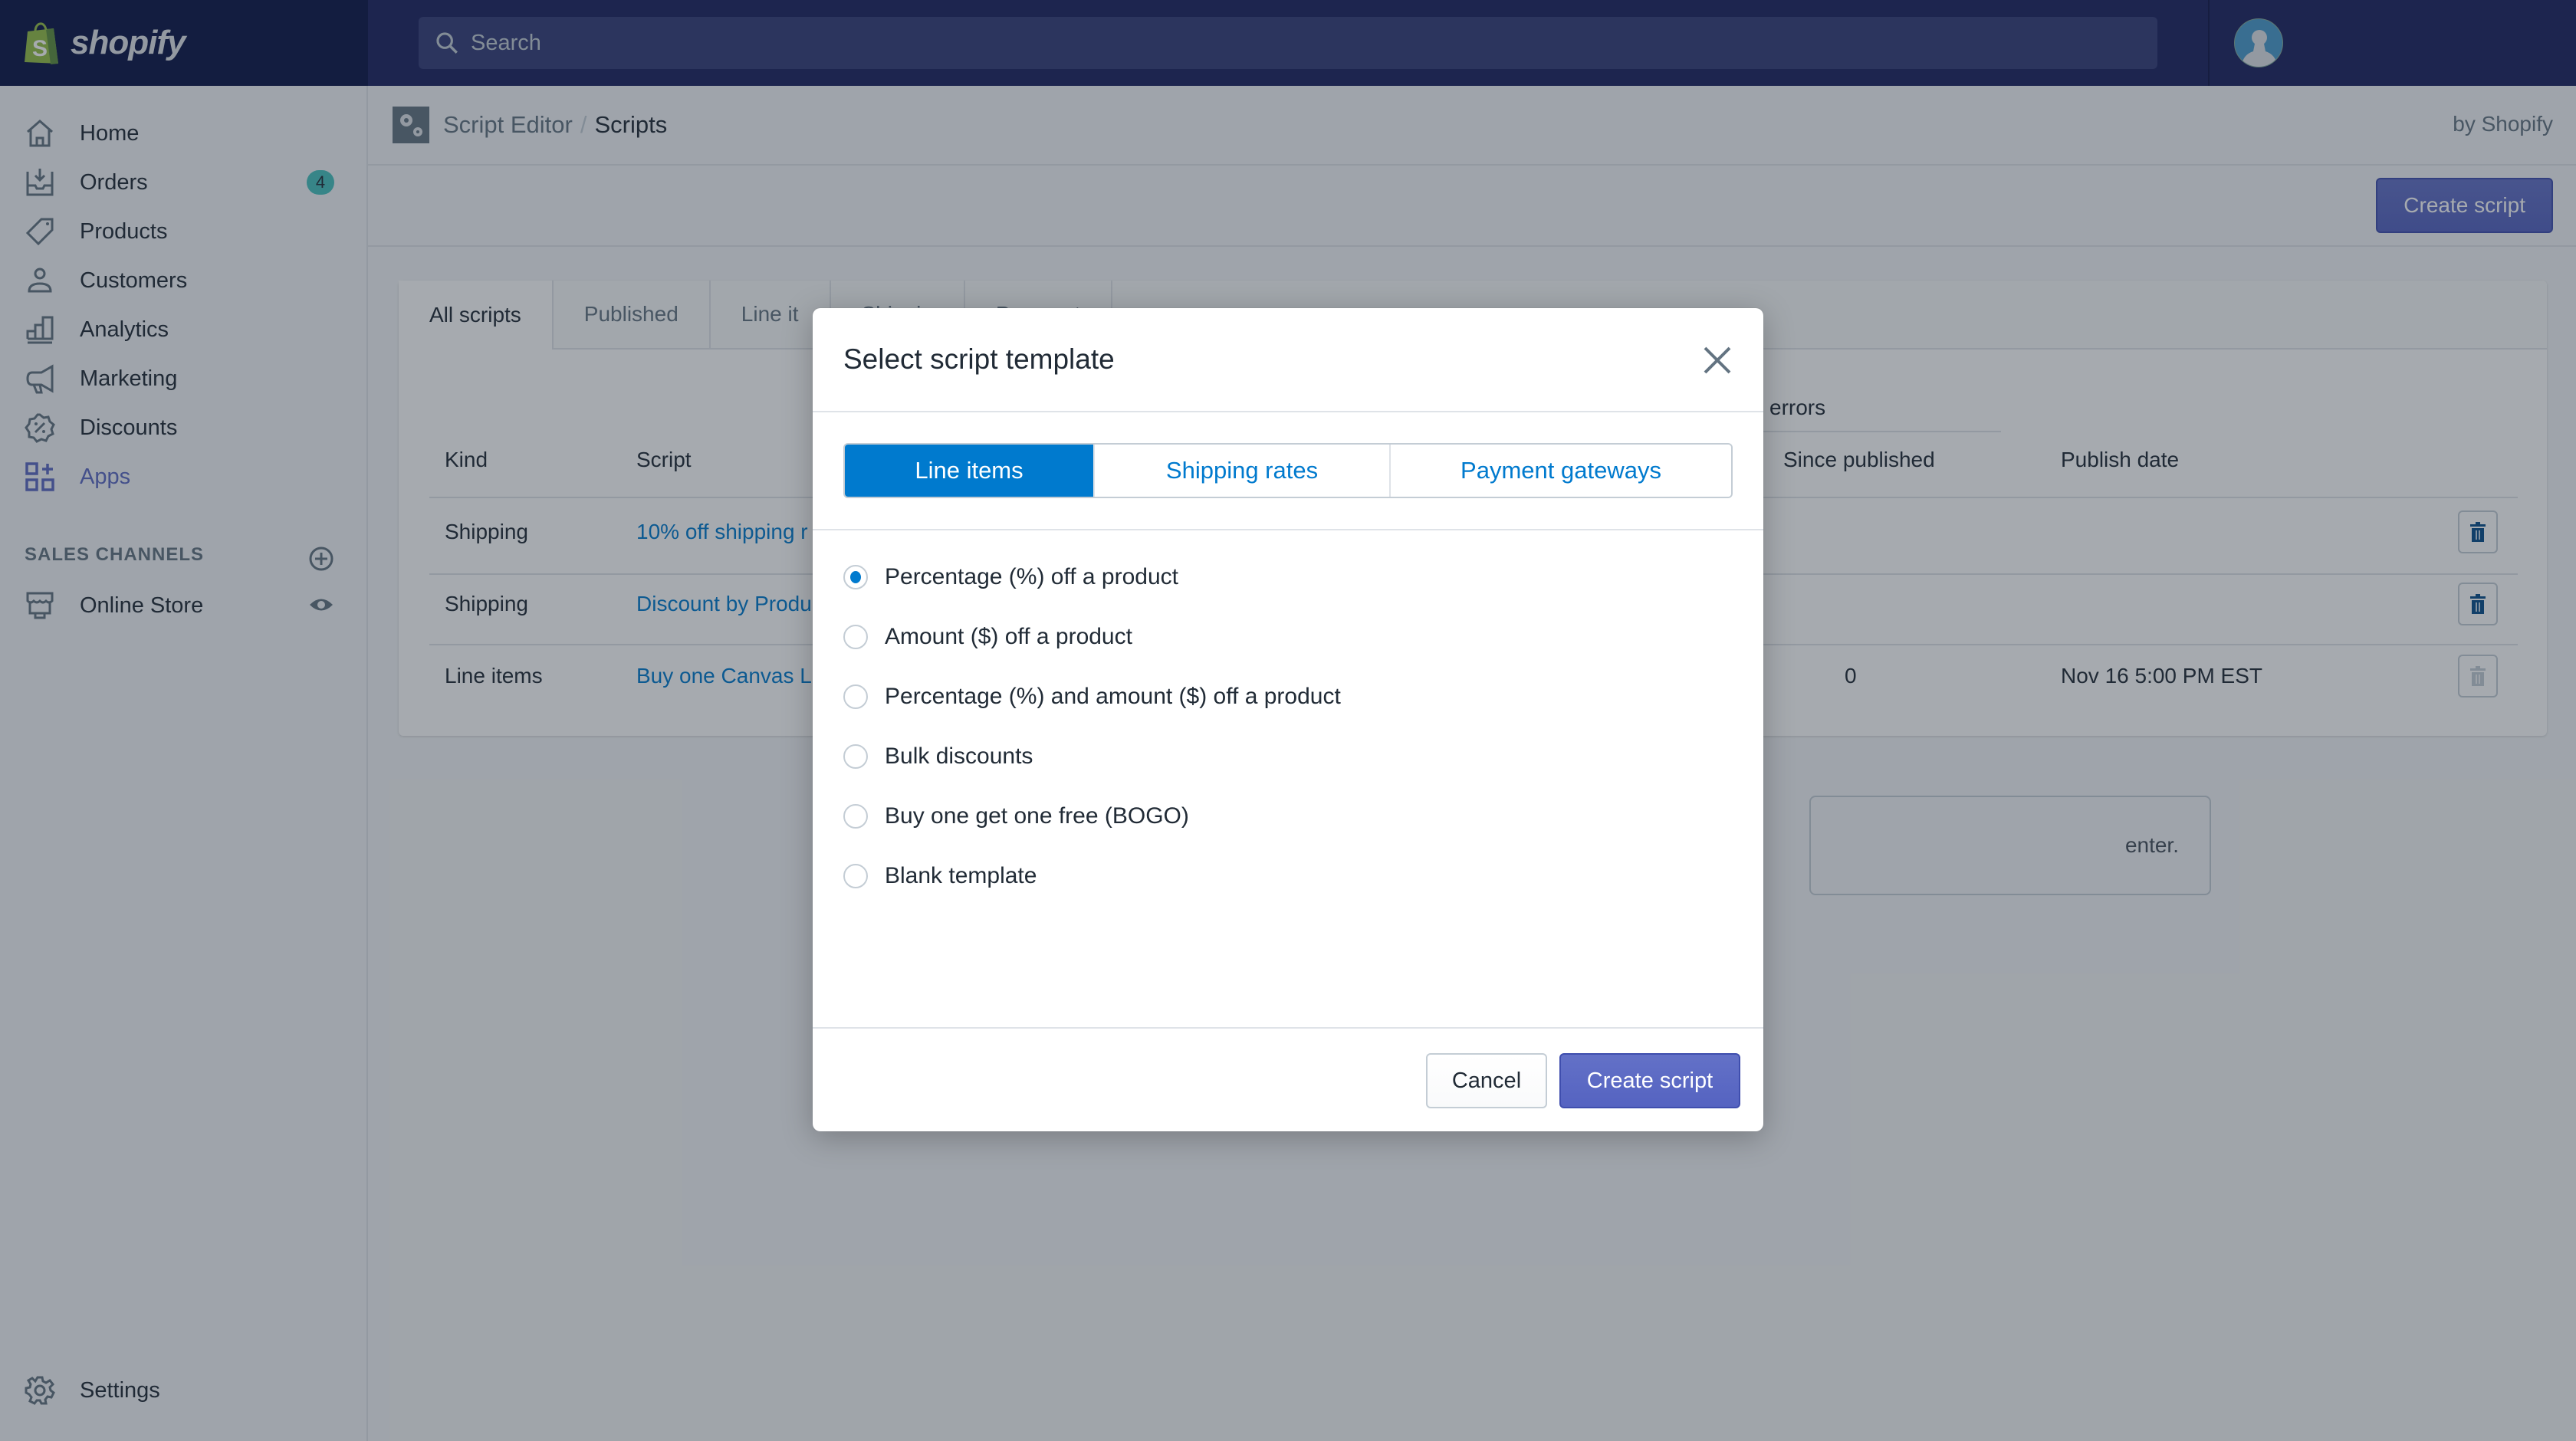  I want to click on template-option: Amount ($) off a product, so click(987, 637).